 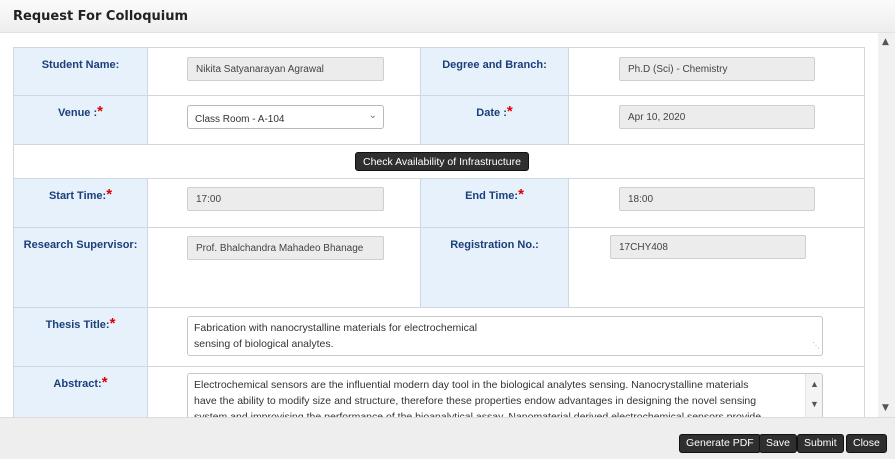 What do you see at coordinates (716, 267) in the screenshot?
I see `registration-cell: 17CHY408 +` at bounding box center [716, 267].